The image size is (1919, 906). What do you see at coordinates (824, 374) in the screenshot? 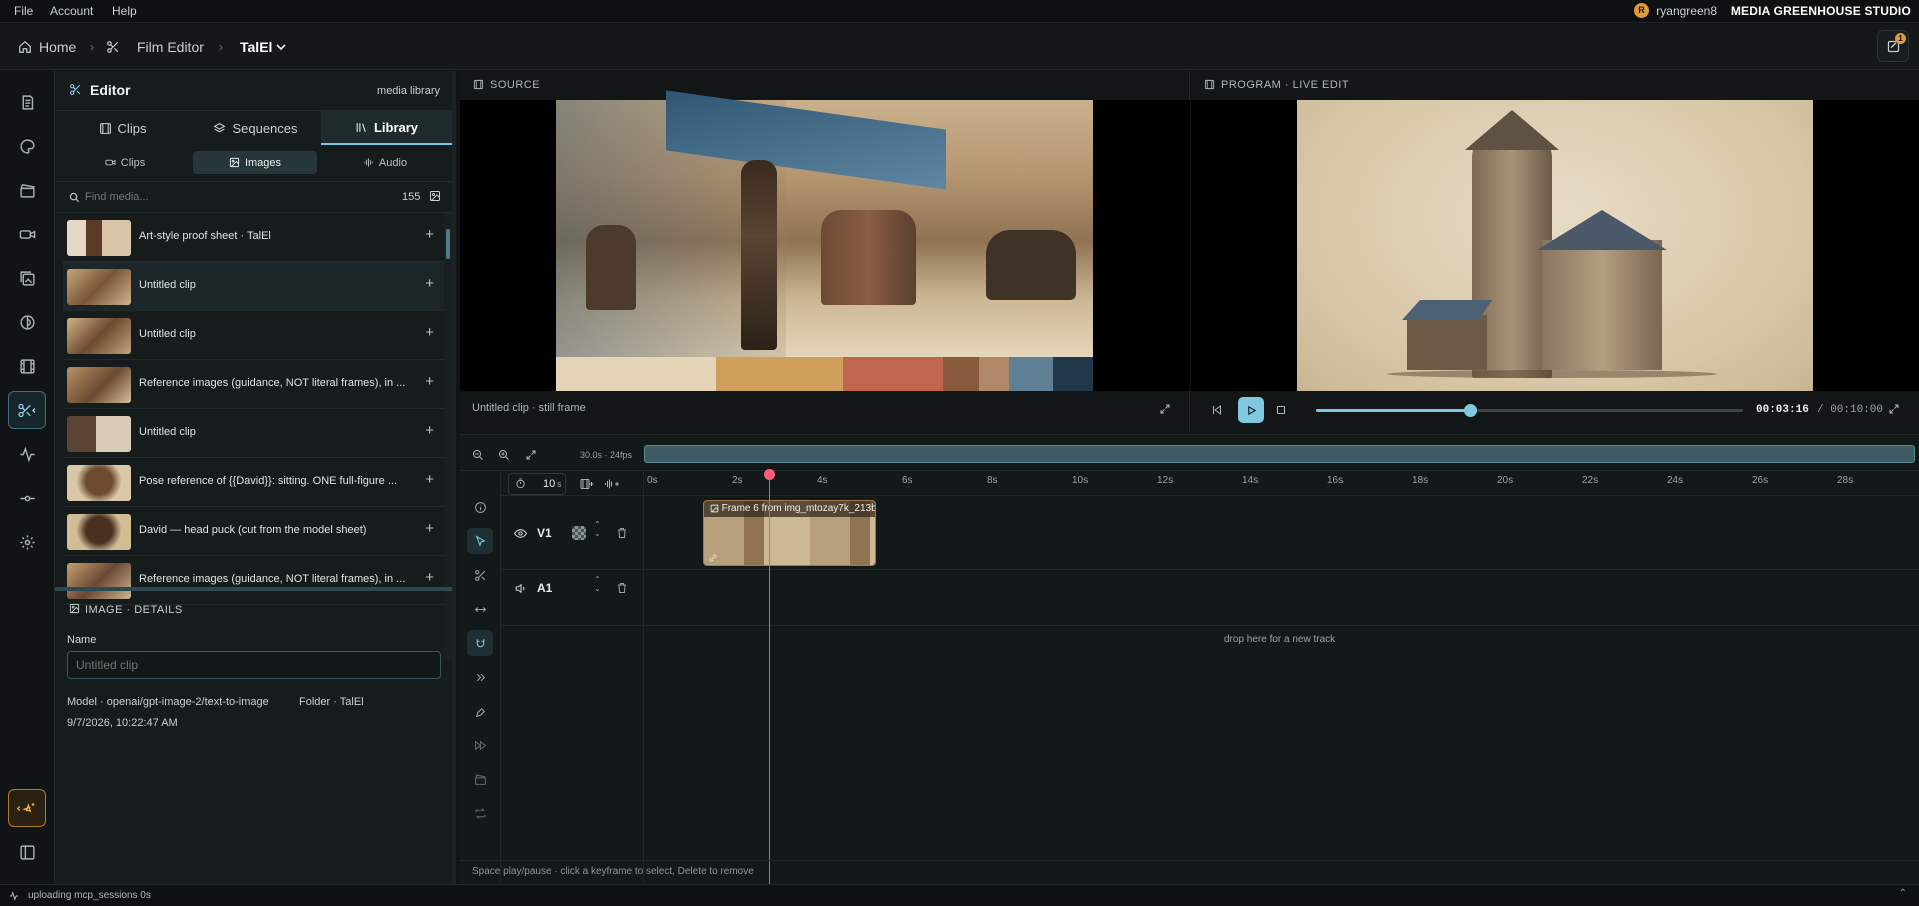
I see `color-palette-strip` at bounding box center [824, 374].